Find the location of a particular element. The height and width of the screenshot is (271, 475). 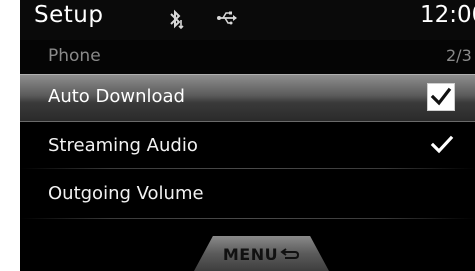

list-item-label: Outgoing Volume is located at coordinates (126, 193).